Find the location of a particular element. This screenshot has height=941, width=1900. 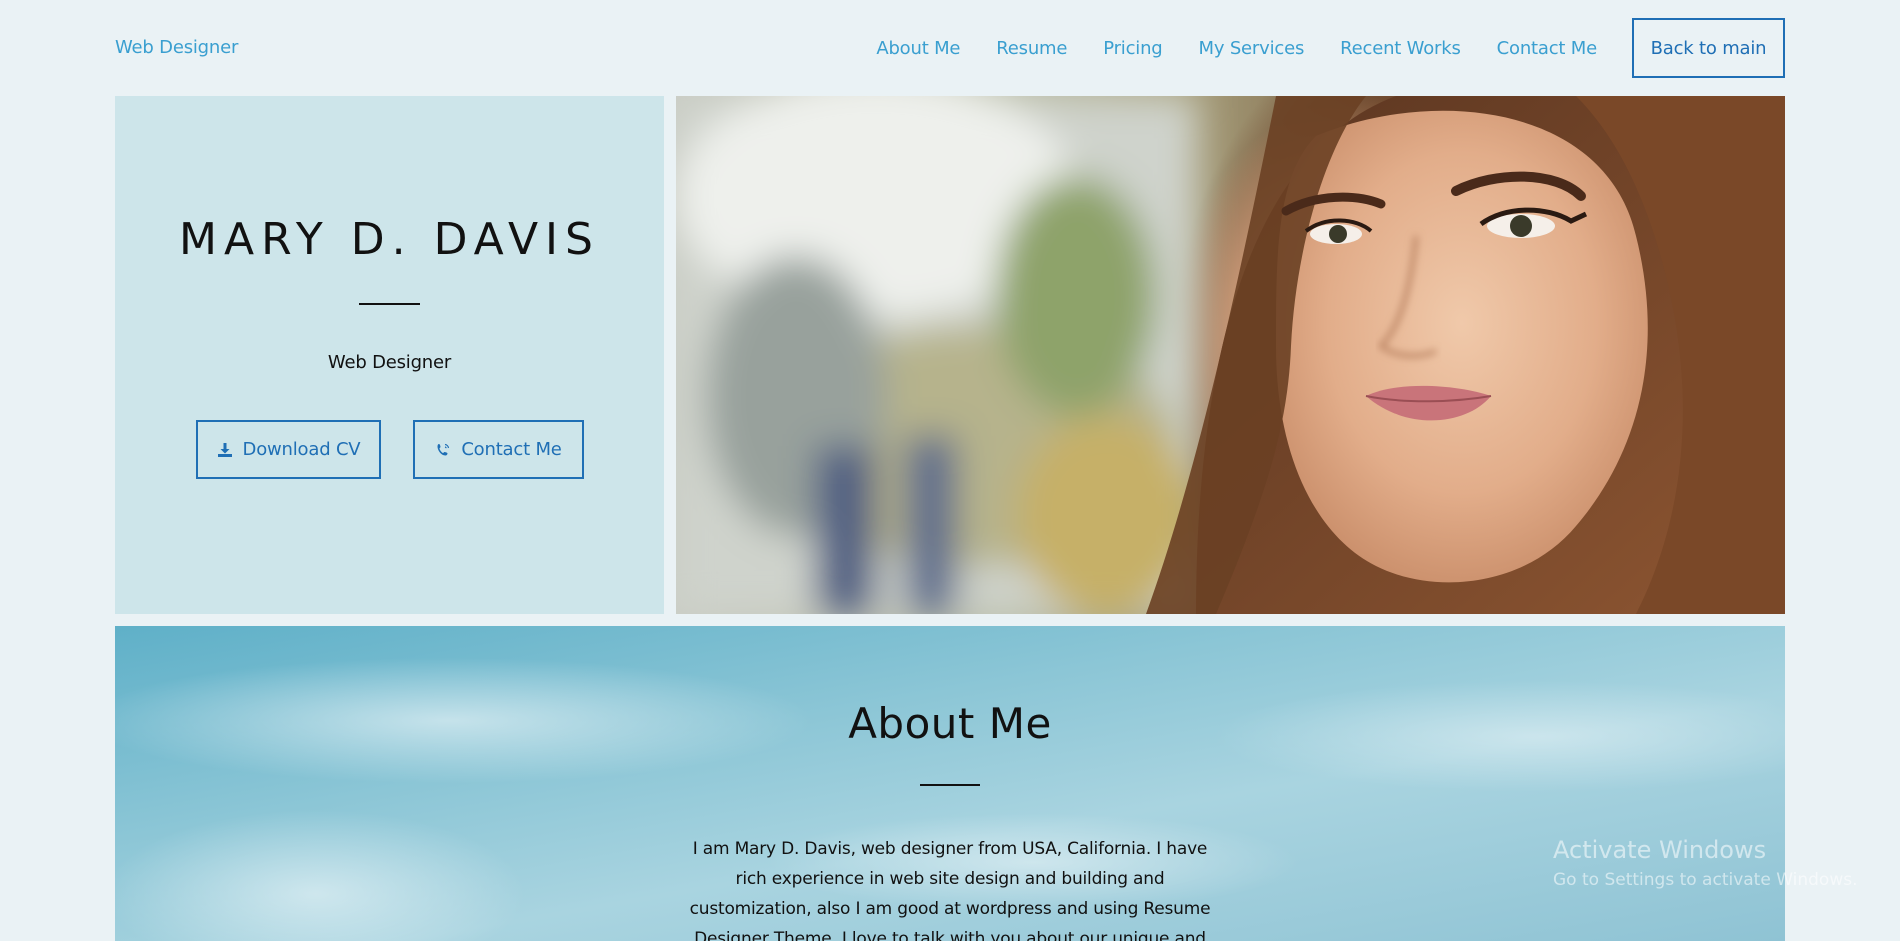

watermark-line-2: Go to Settings to activate Windows. is located at coordinates (1705, 880).